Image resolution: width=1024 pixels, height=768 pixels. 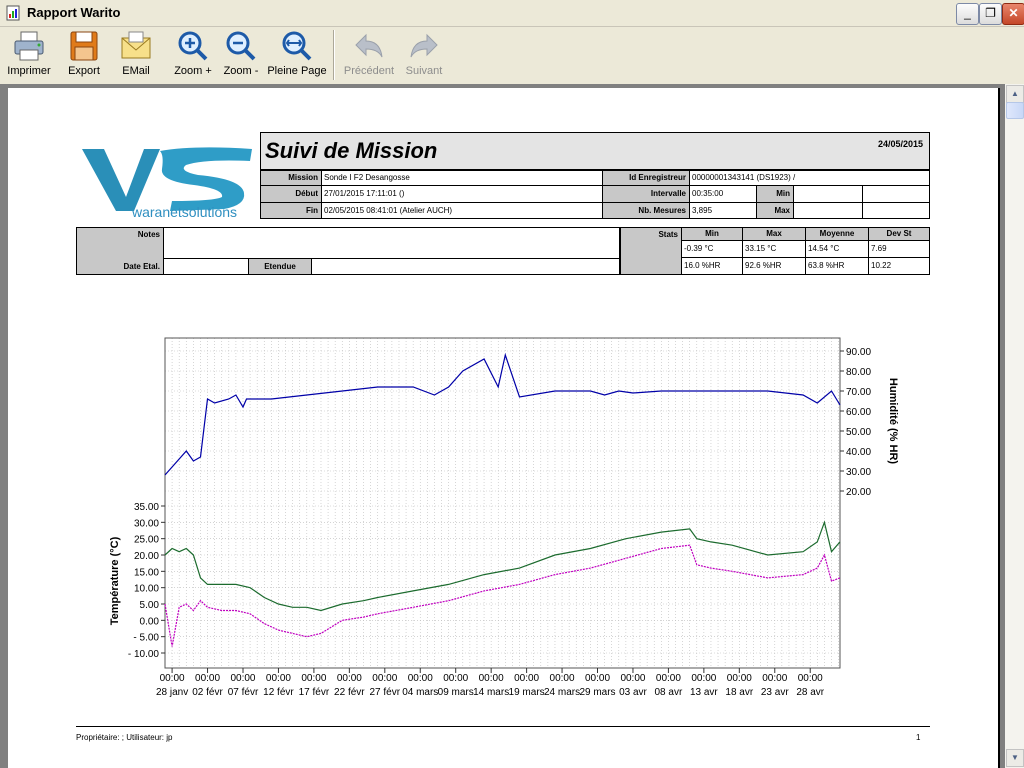 I want to click on zoom-in-icon, so click(x=193, y=46).